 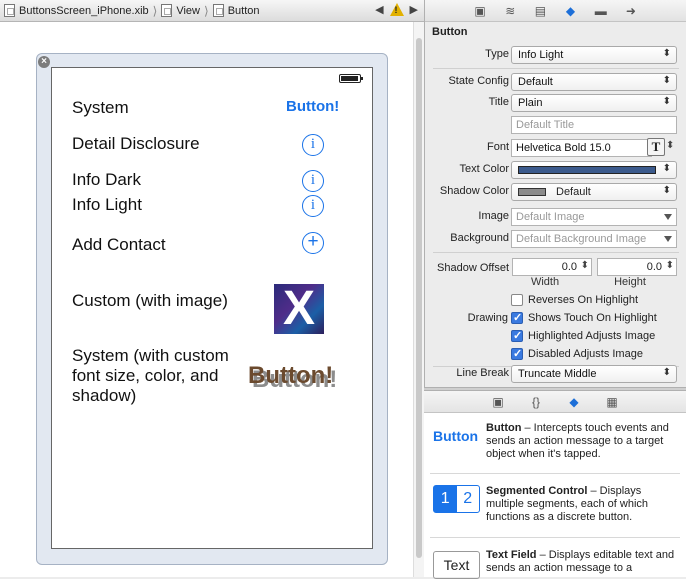 I want to click on label-info-dark: Info Dark, so click(x=106, y=179).